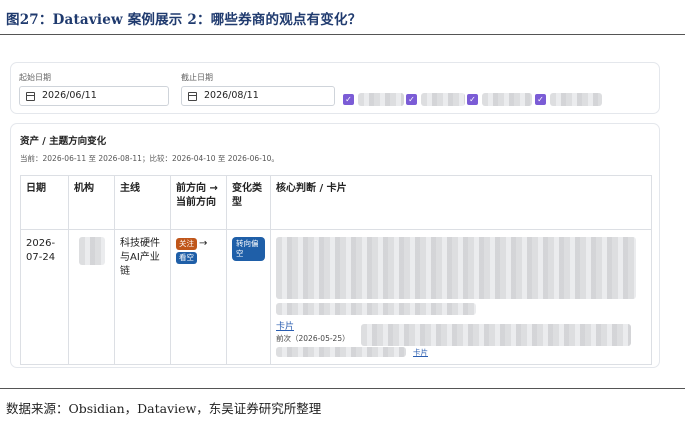 Image resolution: width=685 pixels, height=427 pixels. Describe the element at coordinates (35, 77) in the screenshot. I see `start-date-label: 起始日期` at that location.